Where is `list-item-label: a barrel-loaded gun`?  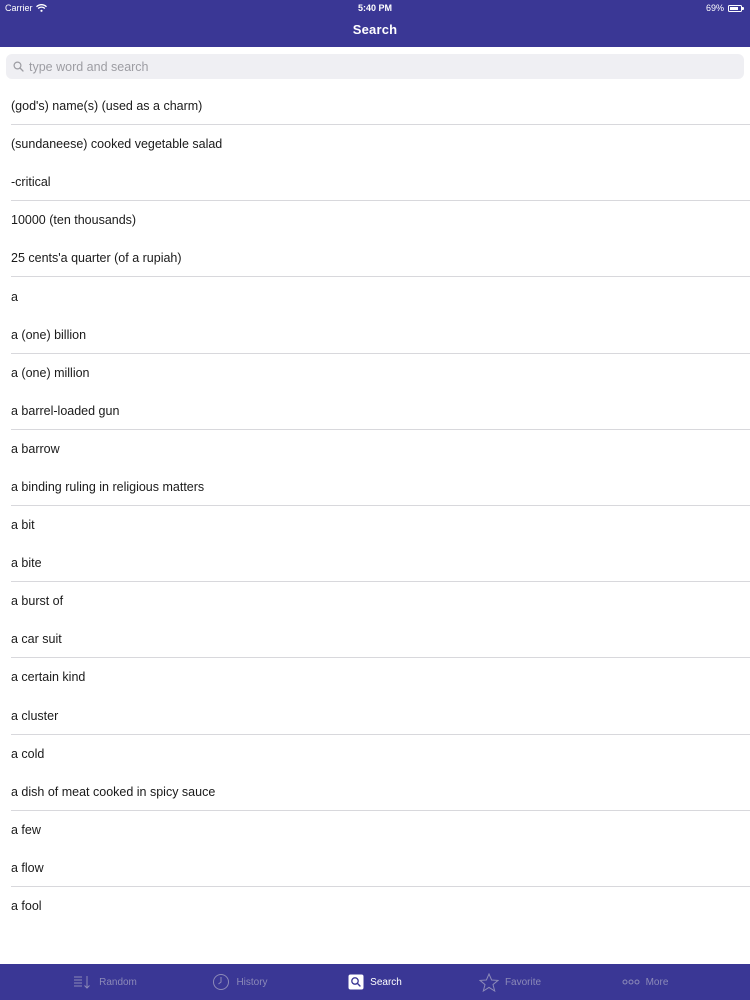 list-item-label: a barrel-loaded gun is located at coordinates (65, 410).